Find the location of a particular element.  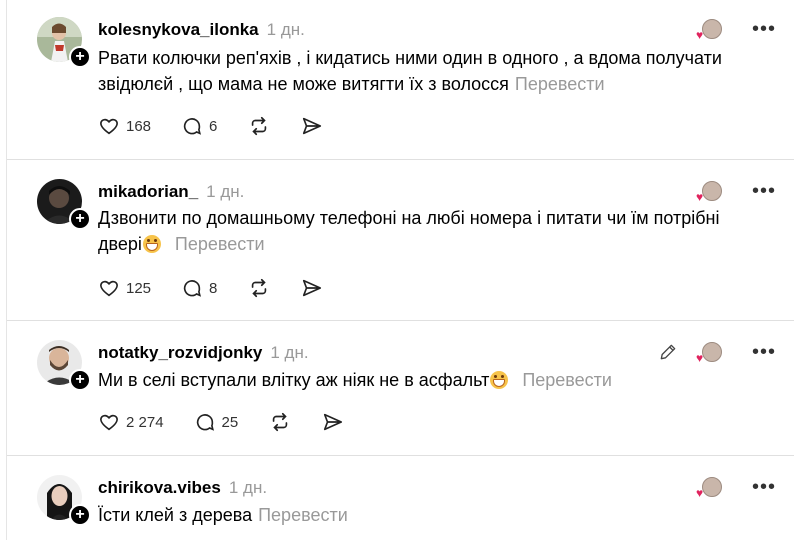

username: kolesnykova_ilonka is located at coordinates (178, 29).